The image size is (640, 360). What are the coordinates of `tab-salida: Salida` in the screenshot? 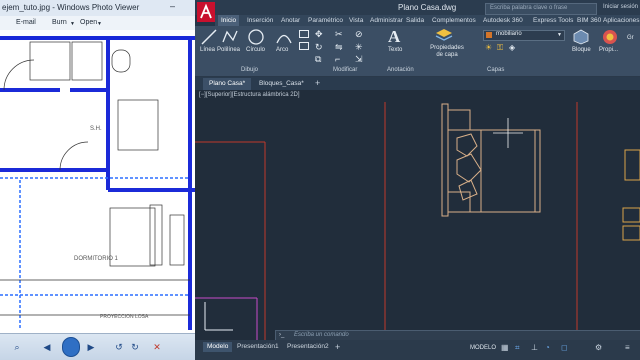 It's located at (415, 20).